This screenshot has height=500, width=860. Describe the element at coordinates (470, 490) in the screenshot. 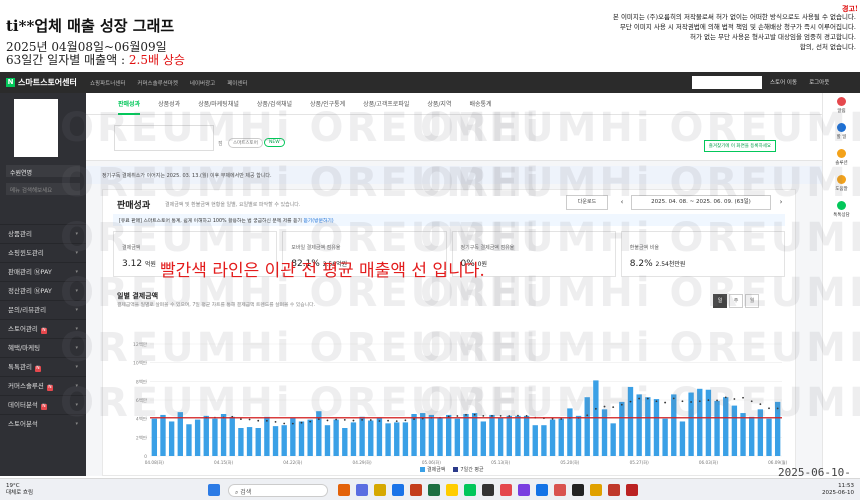

I see `naver-icon` at that location.